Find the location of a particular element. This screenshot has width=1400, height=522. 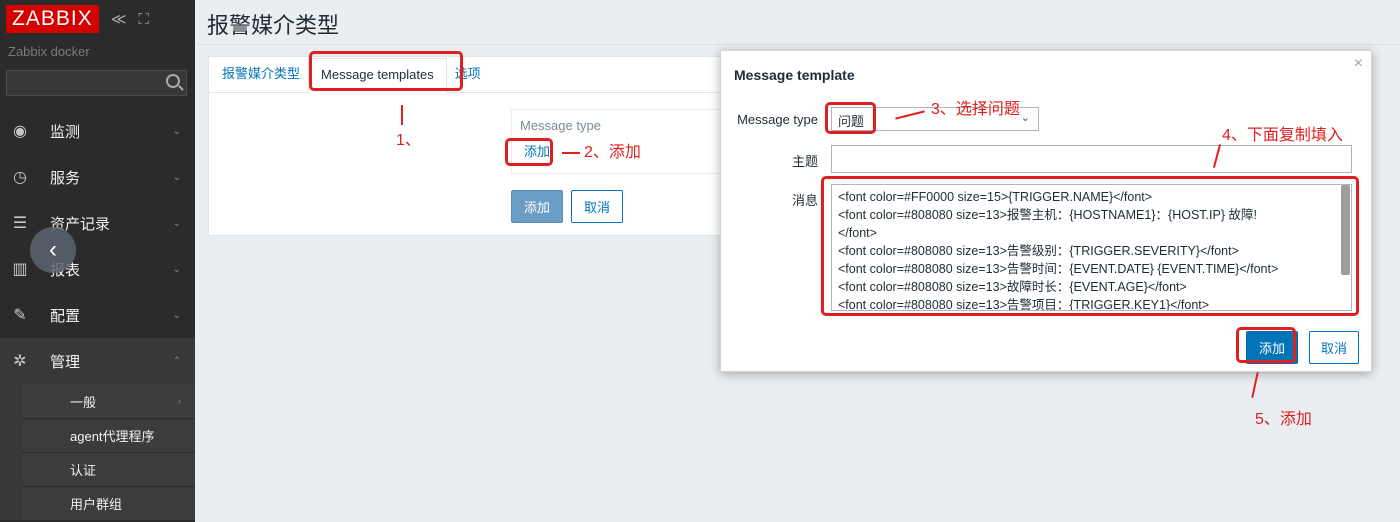

add-button: 添加 is located at coordinates (537, 206).